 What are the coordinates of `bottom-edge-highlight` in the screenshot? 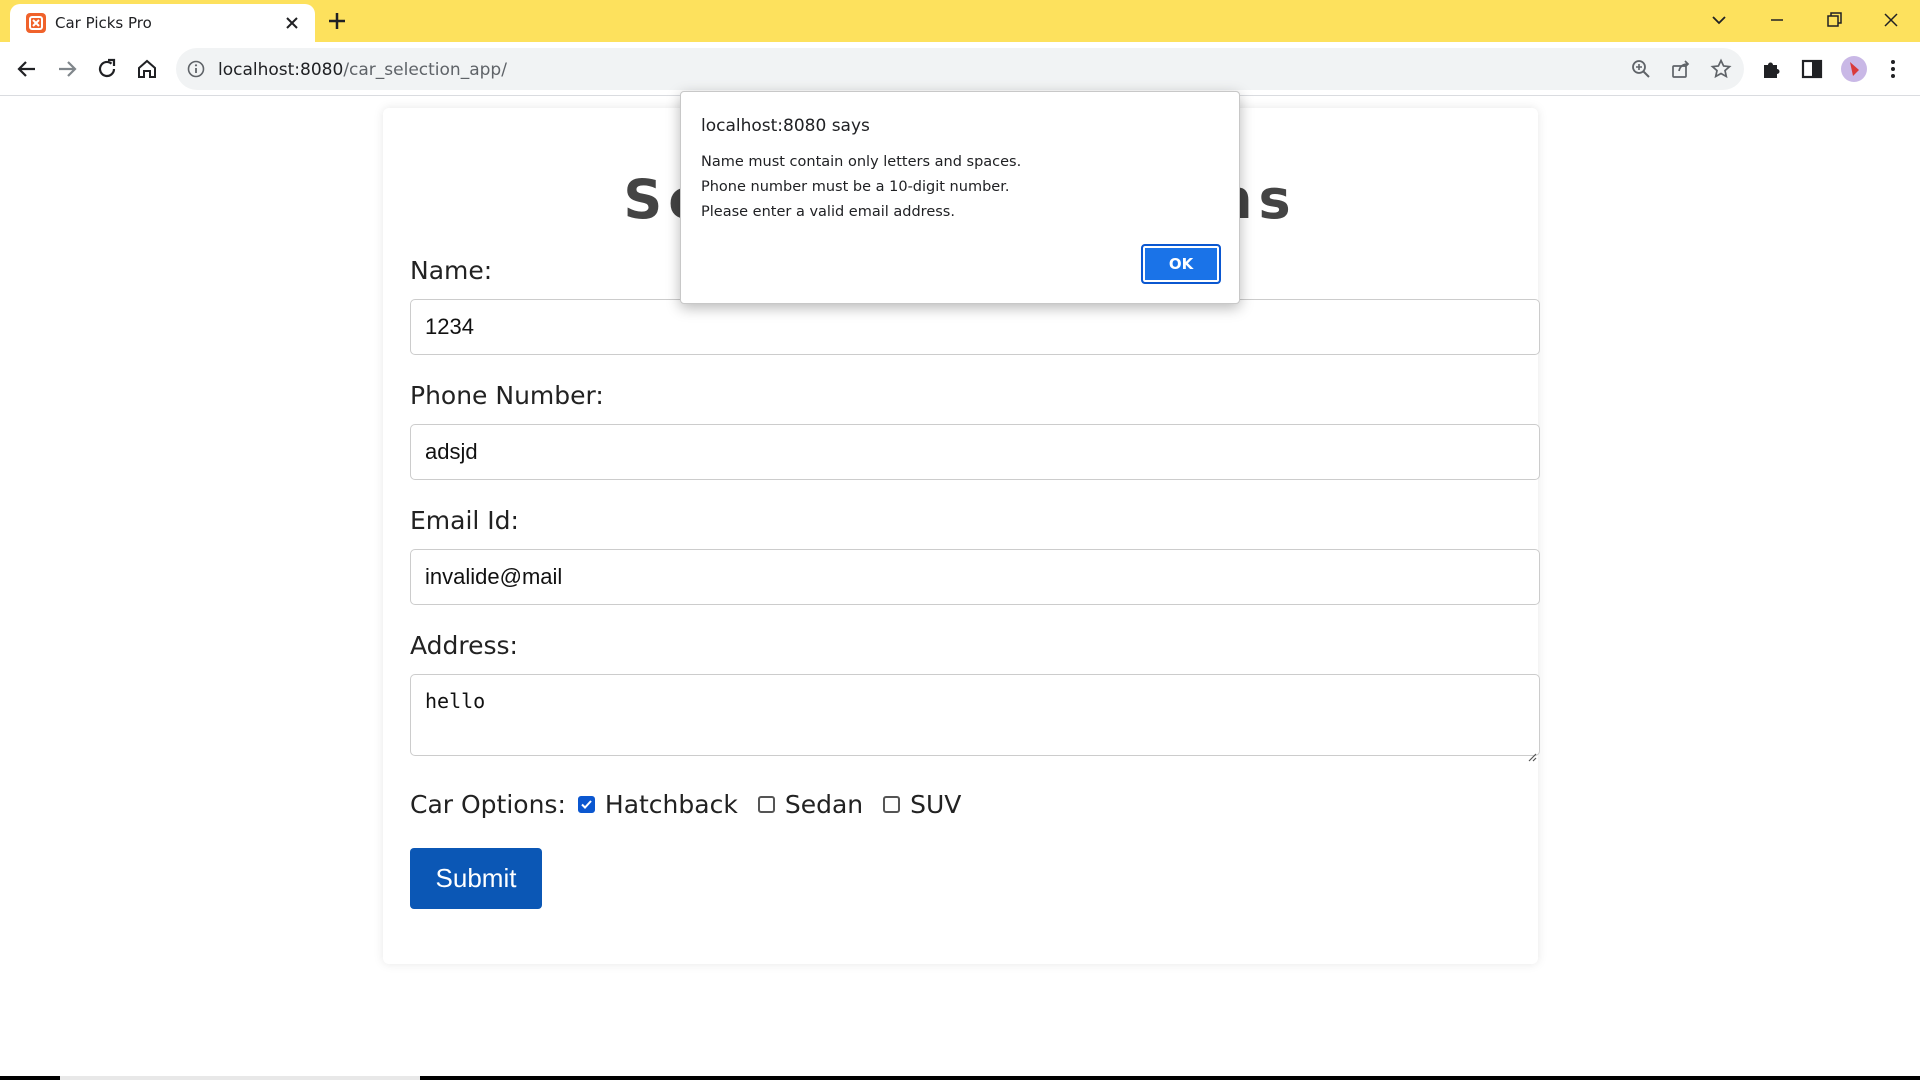 It's located at (240, 1078).